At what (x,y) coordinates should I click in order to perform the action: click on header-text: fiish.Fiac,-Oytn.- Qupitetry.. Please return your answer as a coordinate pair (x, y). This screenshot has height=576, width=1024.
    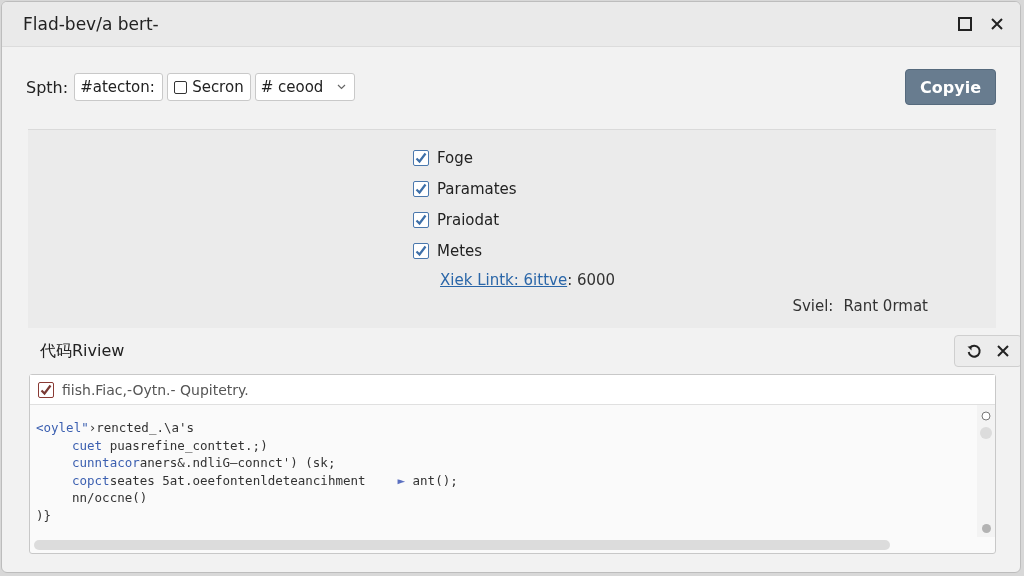
    Looking at the image, I should click on (155, 389).